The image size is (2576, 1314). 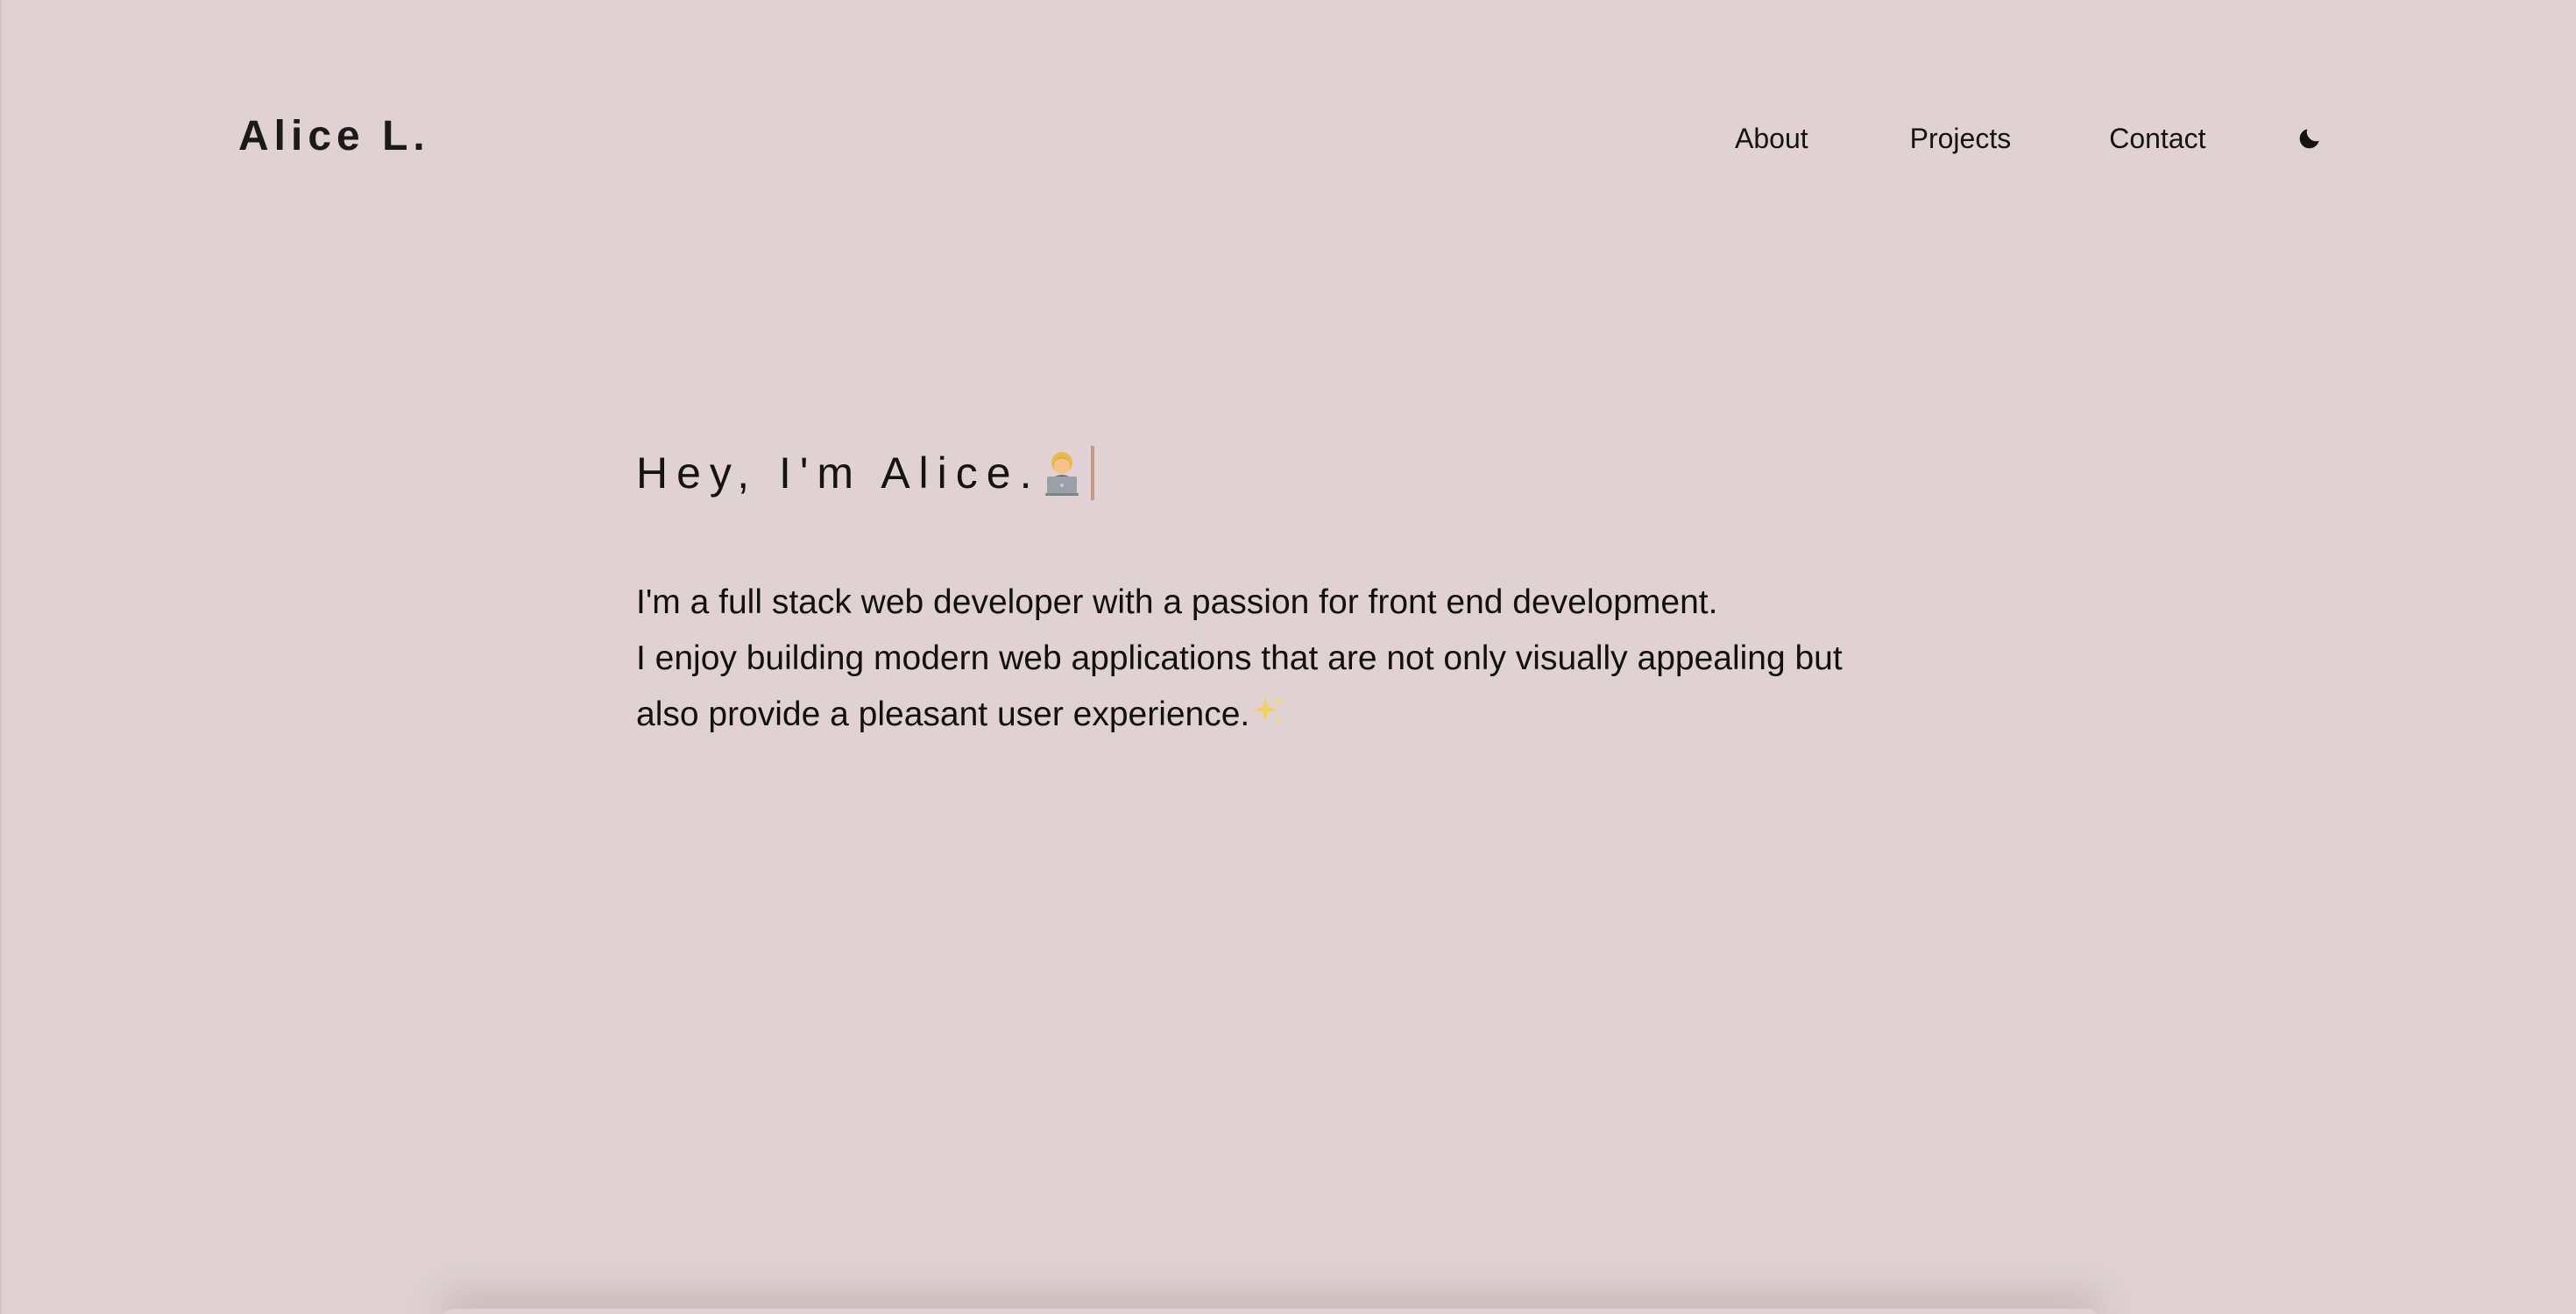 I want to click on content-card-edge, so click(x=1270, y=1312).